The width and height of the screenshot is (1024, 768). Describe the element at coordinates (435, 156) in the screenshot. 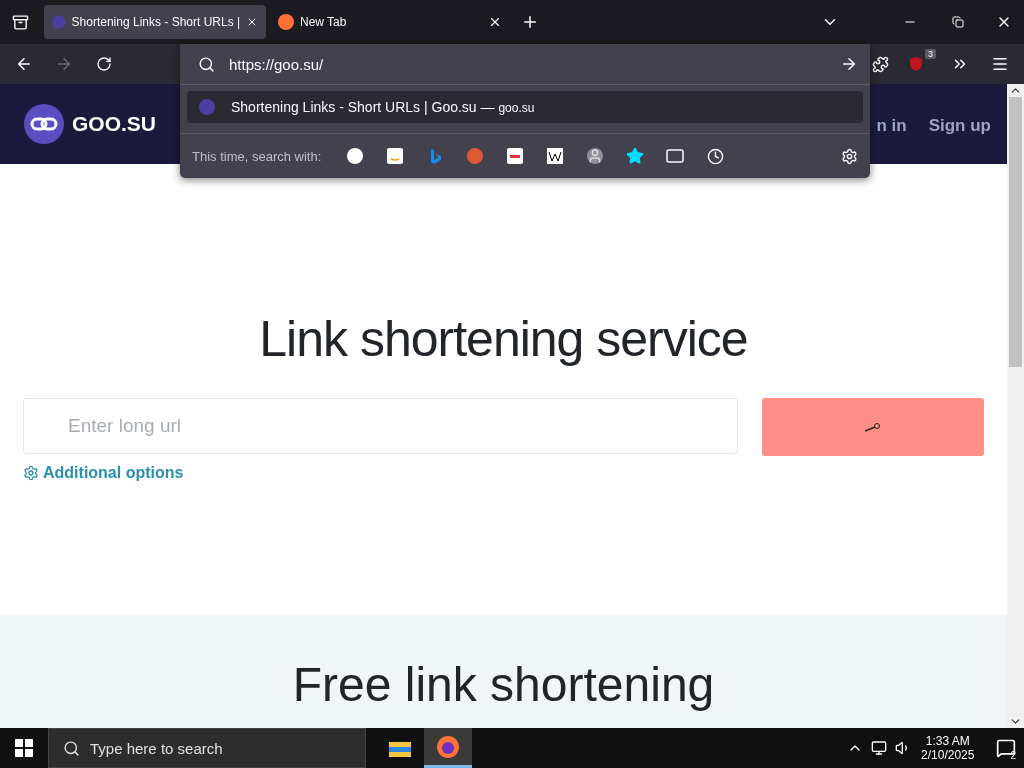

I see `bing-icon` at that location.